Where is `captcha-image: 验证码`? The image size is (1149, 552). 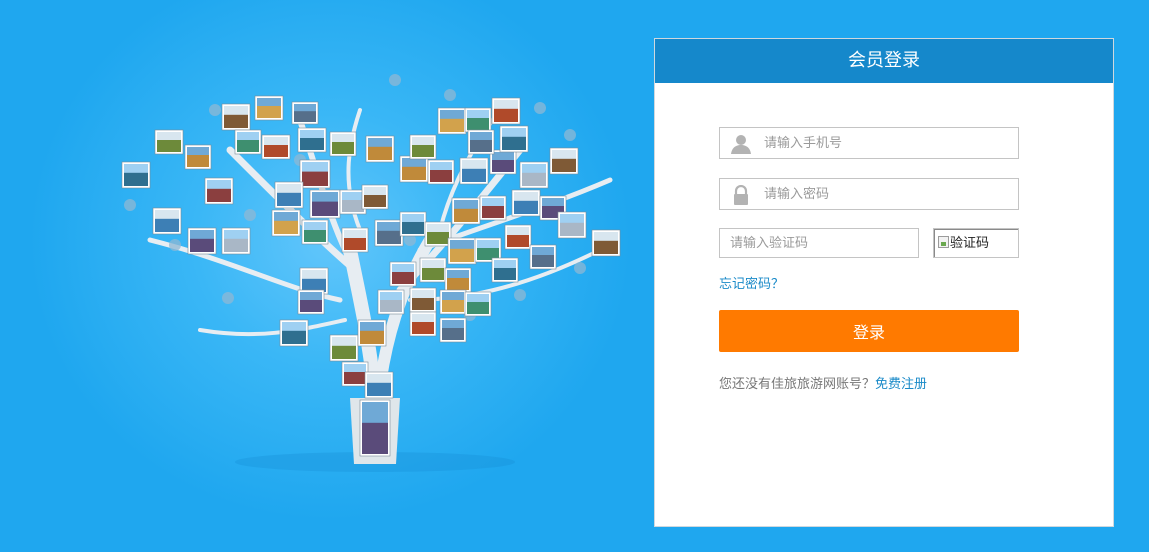 captcha-image: 验证码 is located at coordinates (976, 243).